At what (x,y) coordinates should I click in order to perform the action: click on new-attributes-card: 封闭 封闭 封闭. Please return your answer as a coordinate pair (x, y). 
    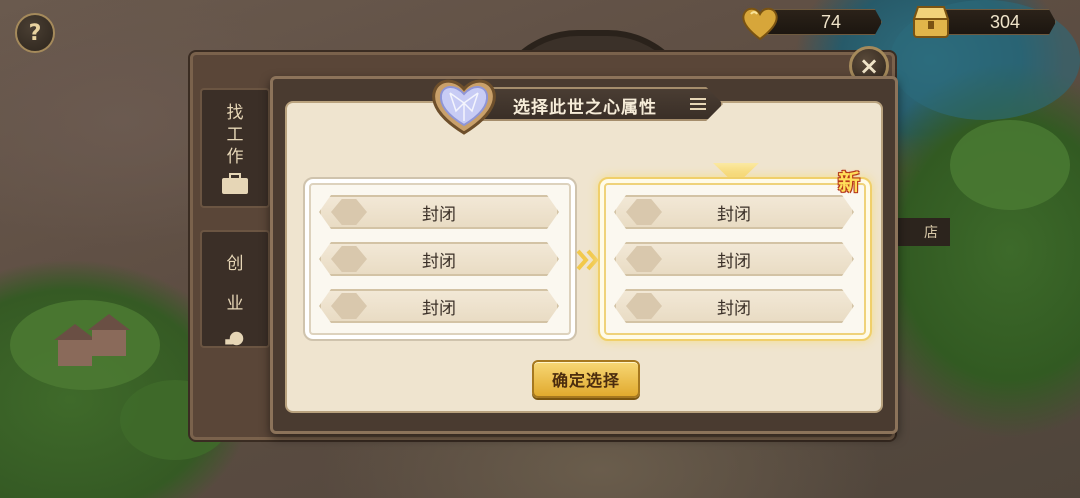
    Looking at the image, I should click on (735, 259).